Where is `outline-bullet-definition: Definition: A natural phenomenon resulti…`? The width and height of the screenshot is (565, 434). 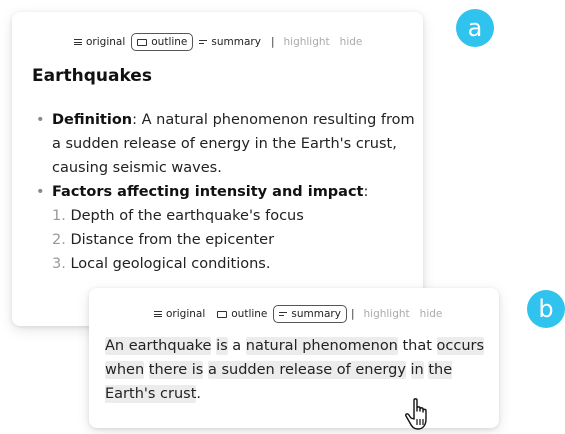 outline-bullet-definition: Definition: A natural phenomenon resulti… is located at coordinates (226, 144).